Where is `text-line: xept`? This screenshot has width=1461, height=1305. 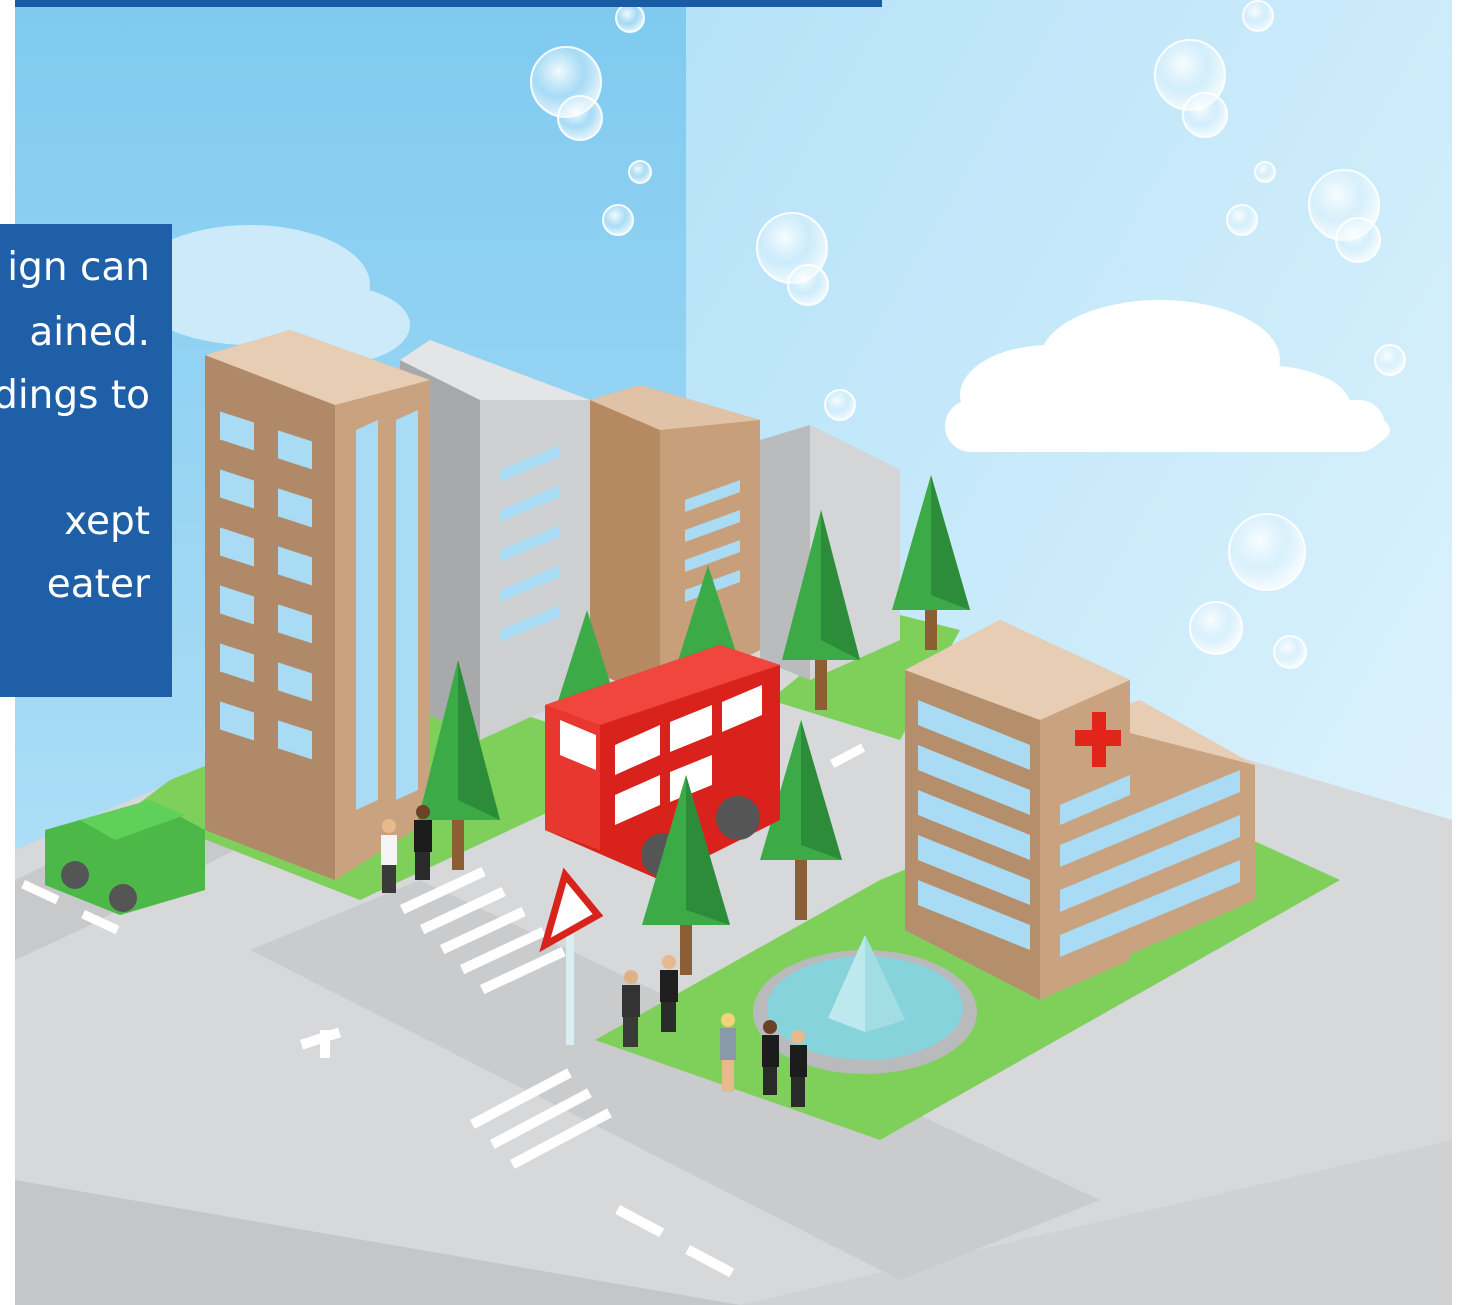 text-line: xept is located at coordinates (107, 521).